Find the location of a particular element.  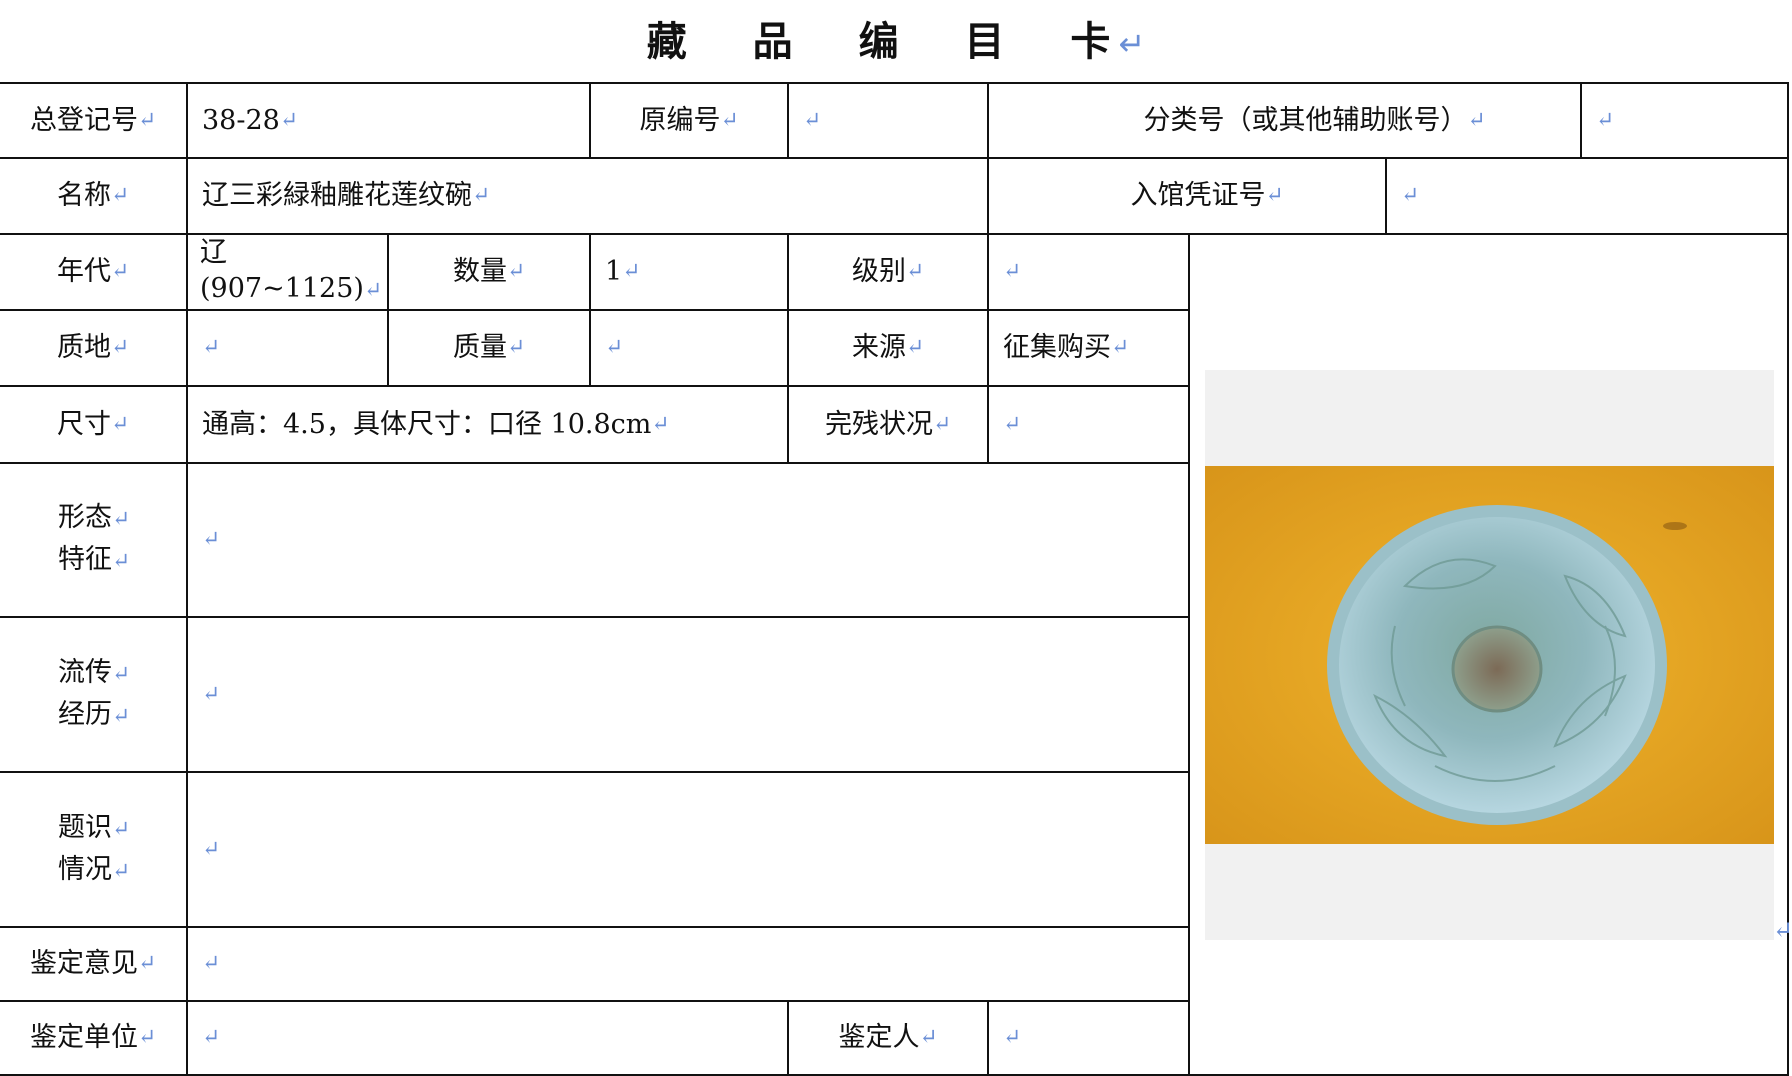

label-era: 年代 ↵ is located at coordinates (93, 271).